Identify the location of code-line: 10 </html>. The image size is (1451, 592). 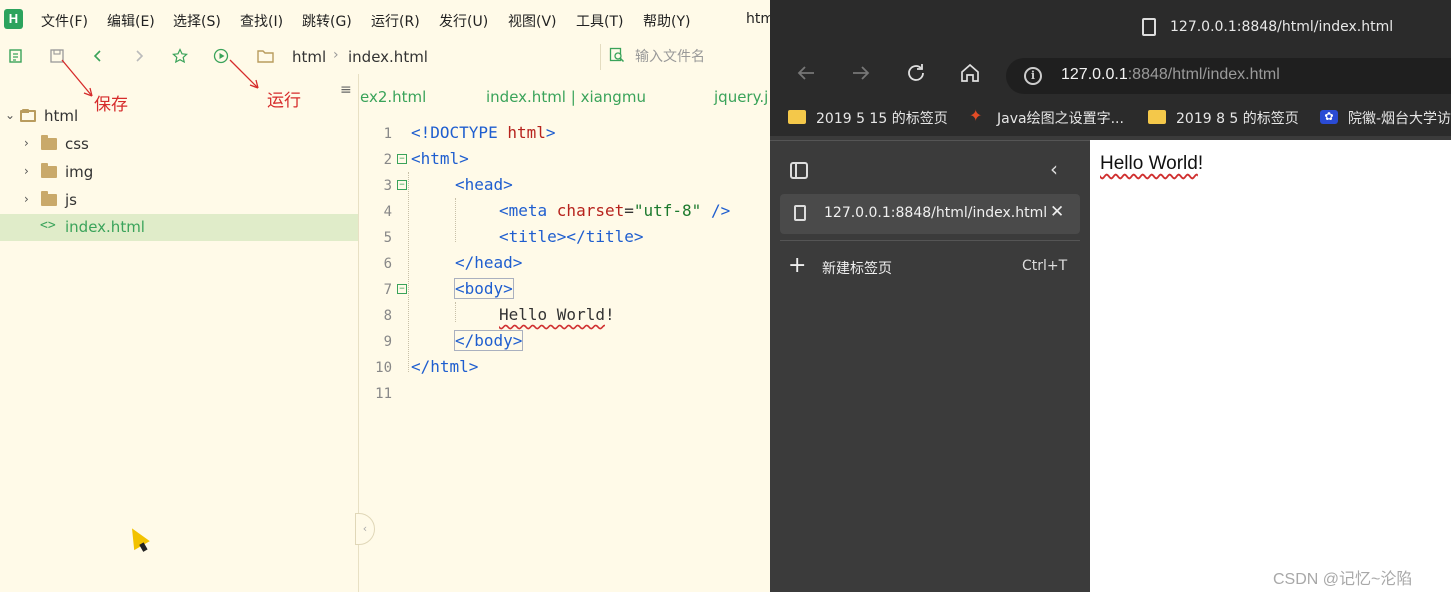
(565, 369).